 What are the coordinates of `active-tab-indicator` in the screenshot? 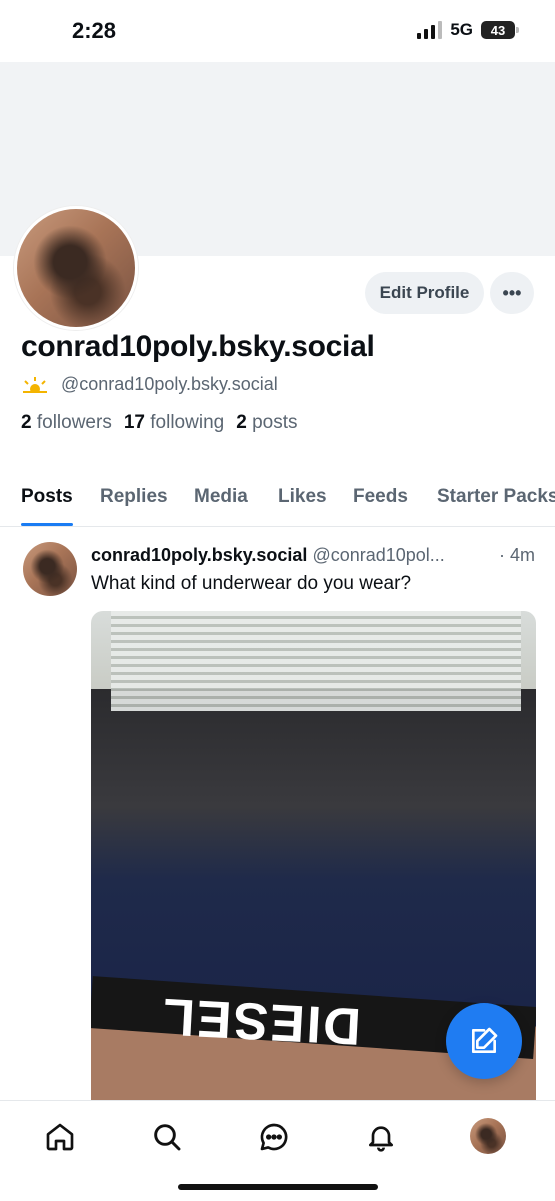 It's located at (47, 524).